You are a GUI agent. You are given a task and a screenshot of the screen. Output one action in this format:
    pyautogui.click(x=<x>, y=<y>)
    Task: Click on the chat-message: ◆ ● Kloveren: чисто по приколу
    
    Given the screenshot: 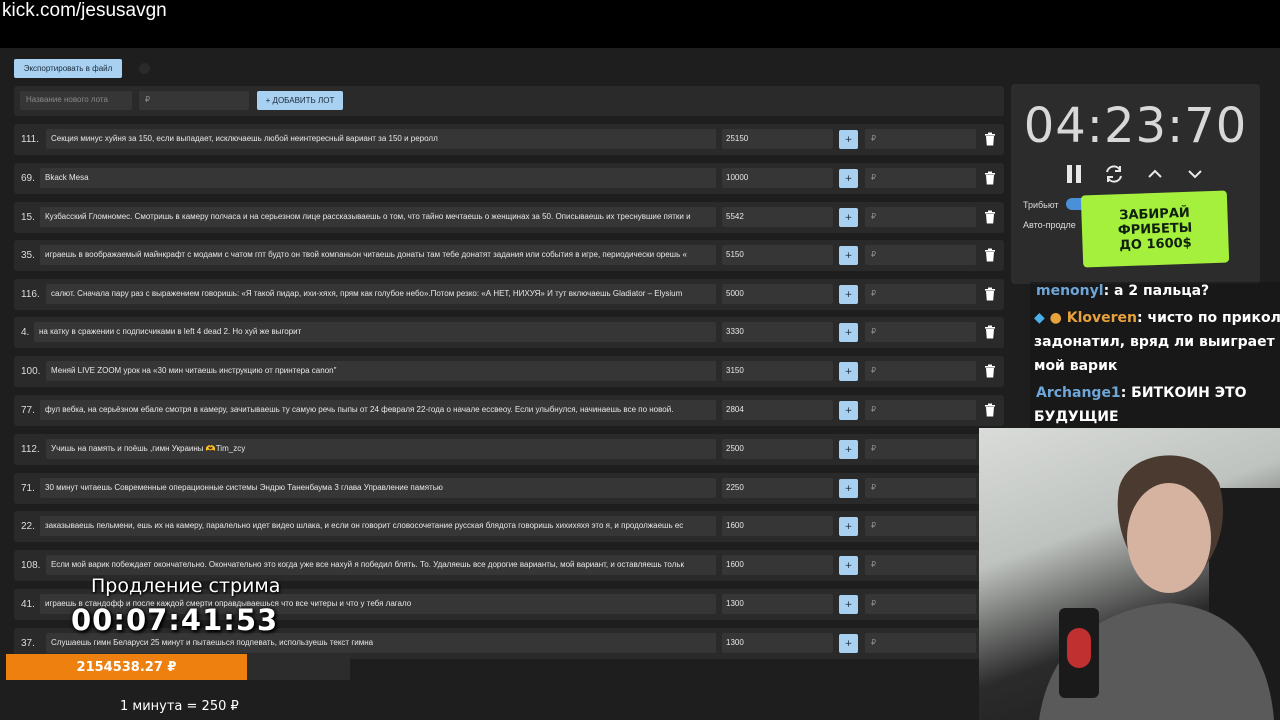 What is the action you would take?
    pyautogui.click(x=1157, y=318)
    